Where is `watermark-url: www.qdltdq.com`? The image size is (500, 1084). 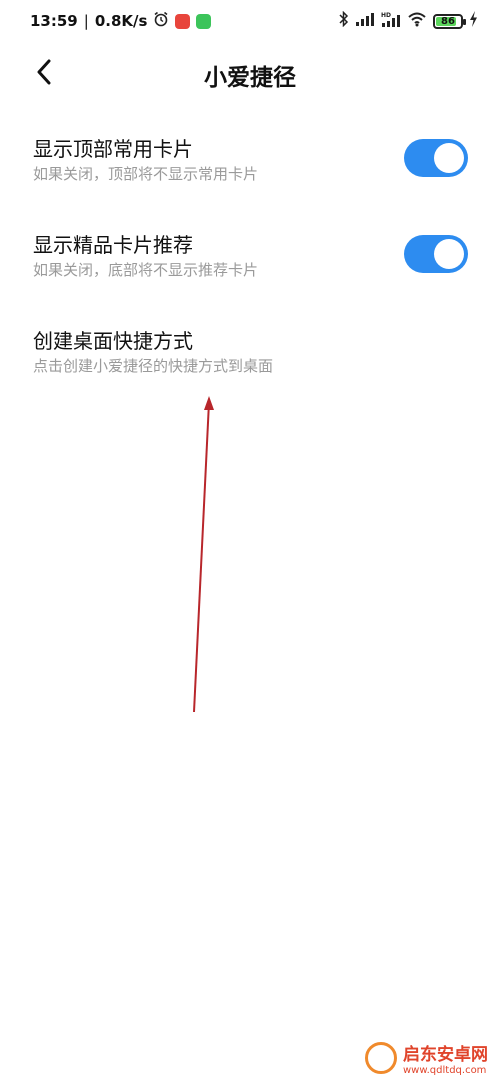
watermark-url: www.qdltdq.com is located at coordinates (445, 1070).